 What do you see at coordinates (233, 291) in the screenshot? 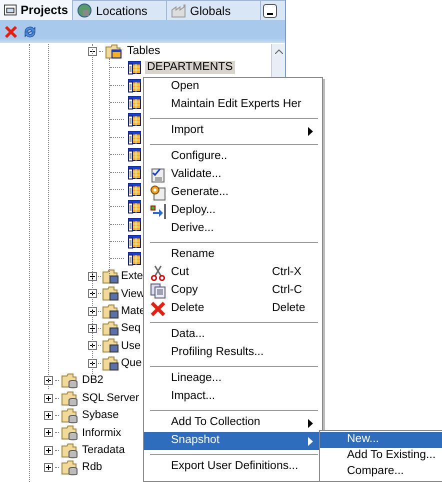
I see `menu-item: Copy Ctrl-C` at bounding box center [233, 291].